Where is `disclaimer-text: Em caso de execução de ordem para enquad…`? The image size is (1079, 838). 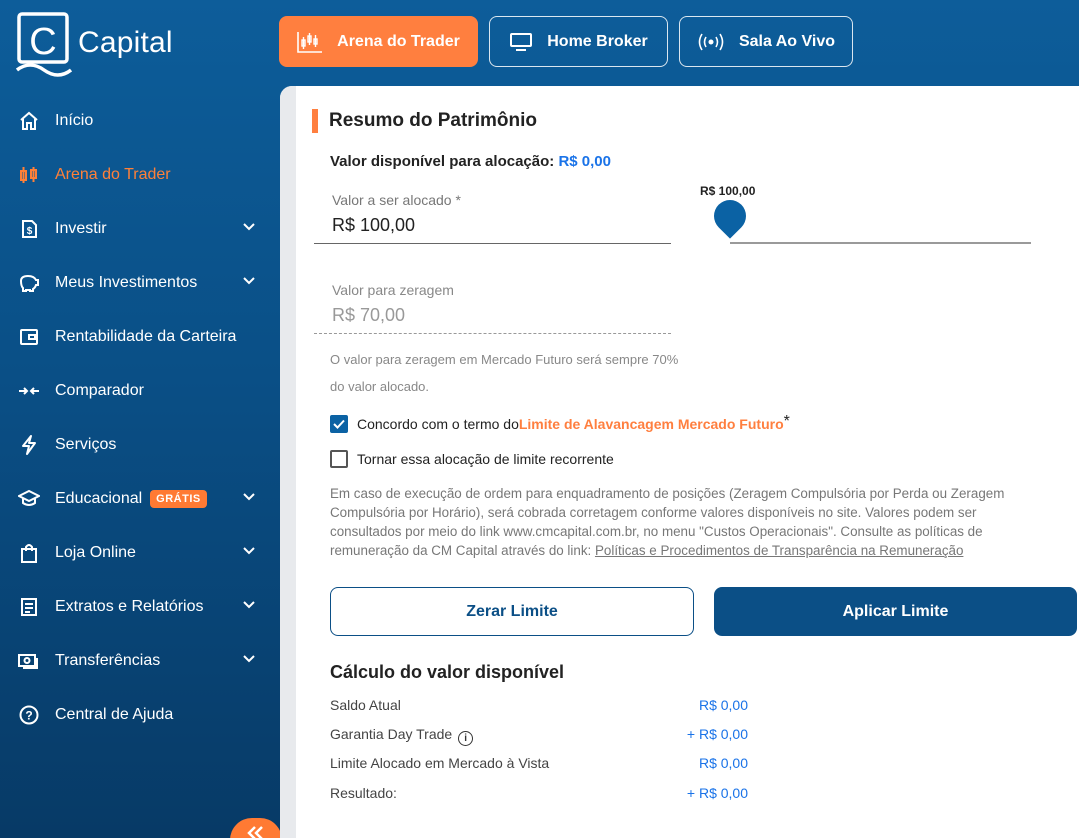 disclaimer-text: Em caso de execução de ordem para enquad… is located at coordinates (690, 522).